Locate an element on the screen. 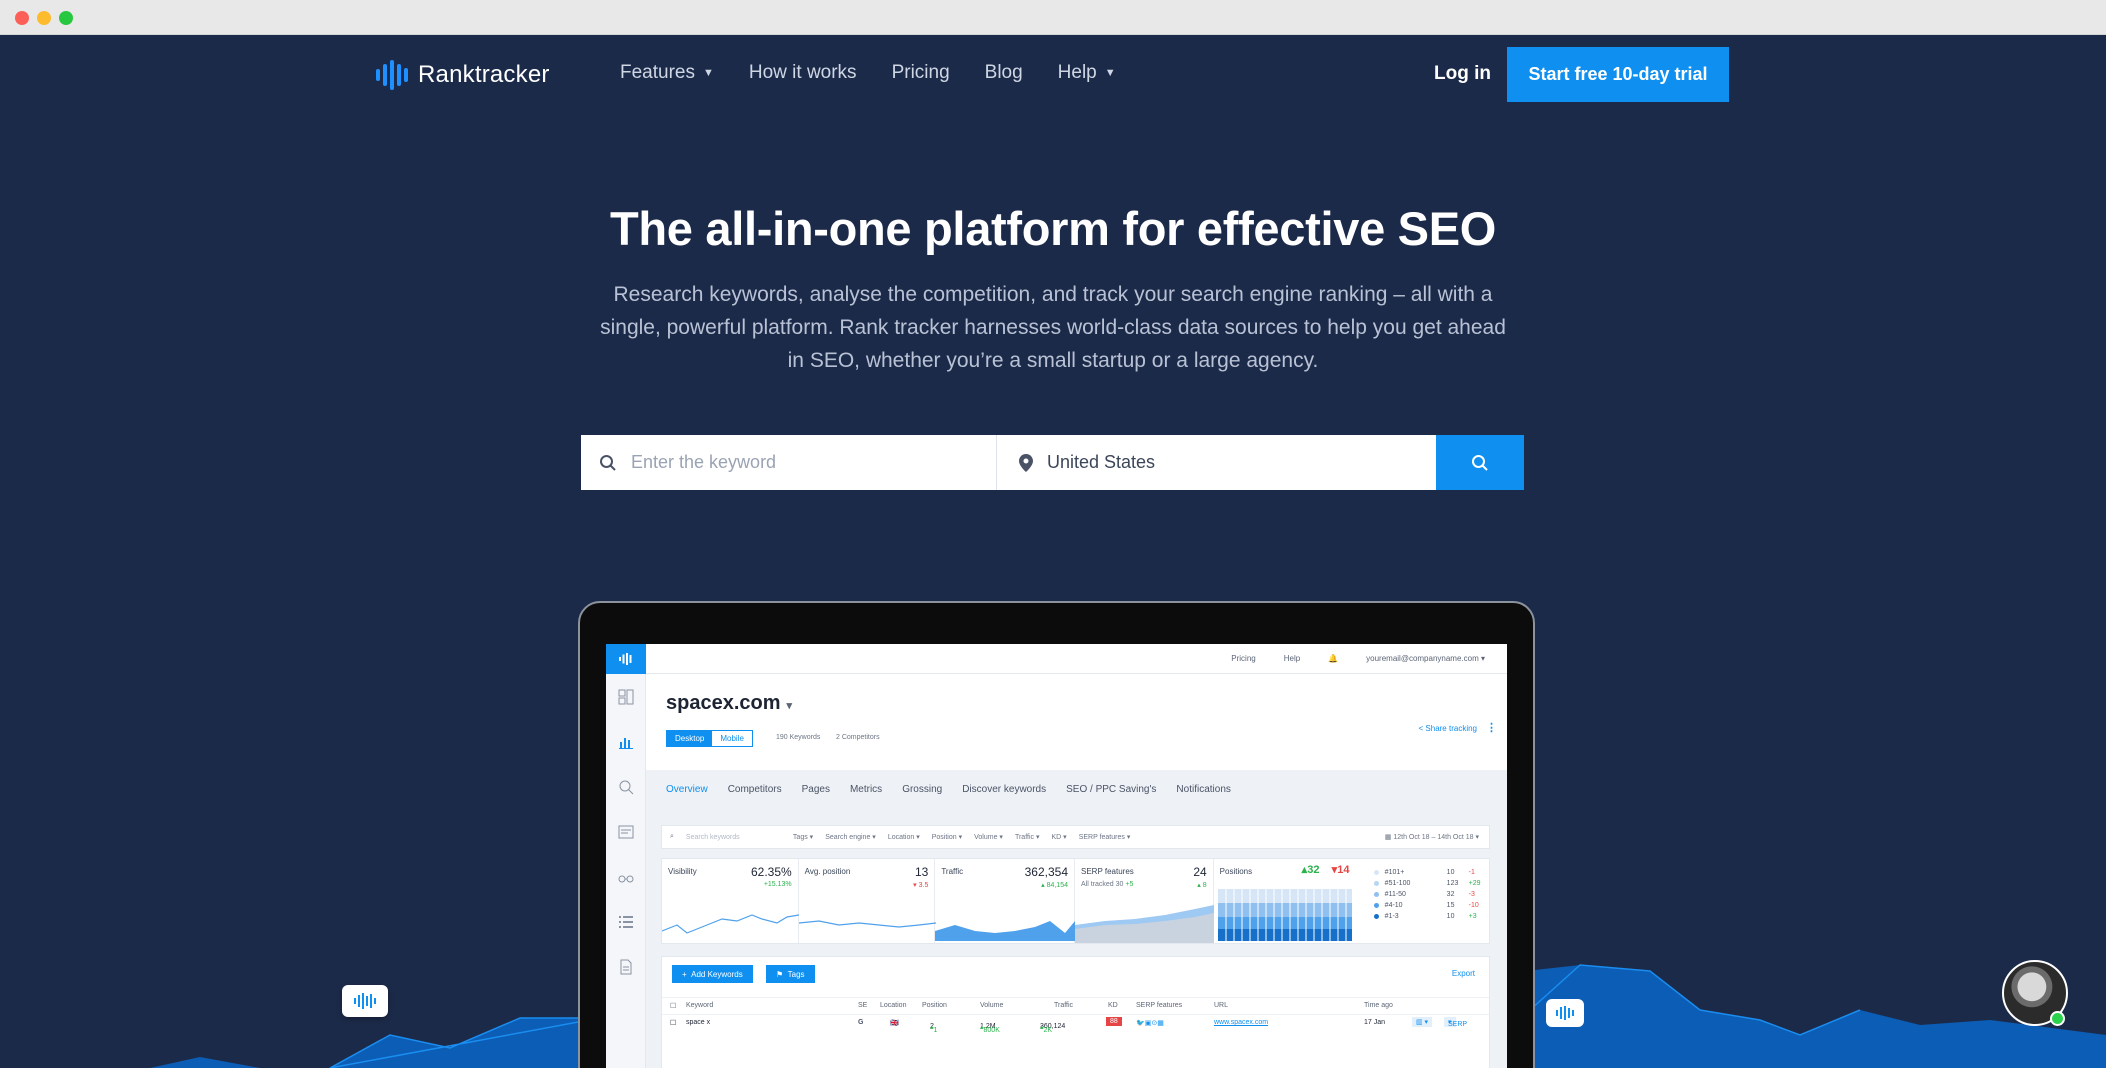 This screenshot has width=2106, height=1068. app-logo-icon is located at coordinates (626, 659).